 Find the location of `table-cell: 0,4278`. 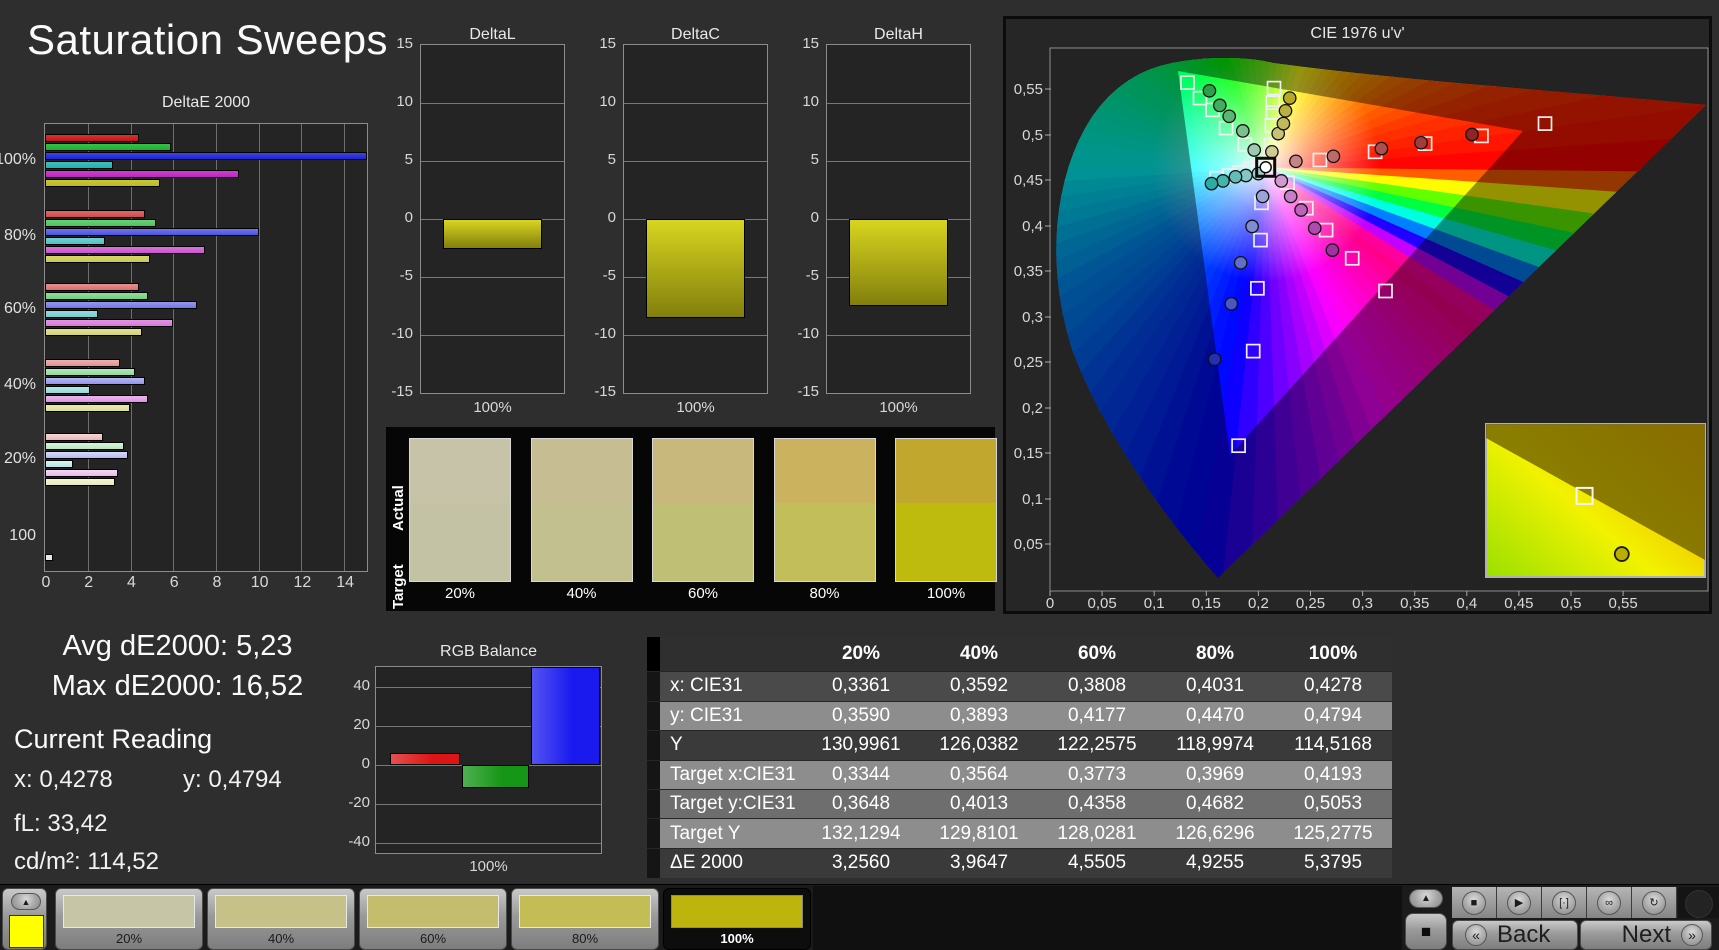

table-cell: 0,4278 is located at coordinates (1333, 686).